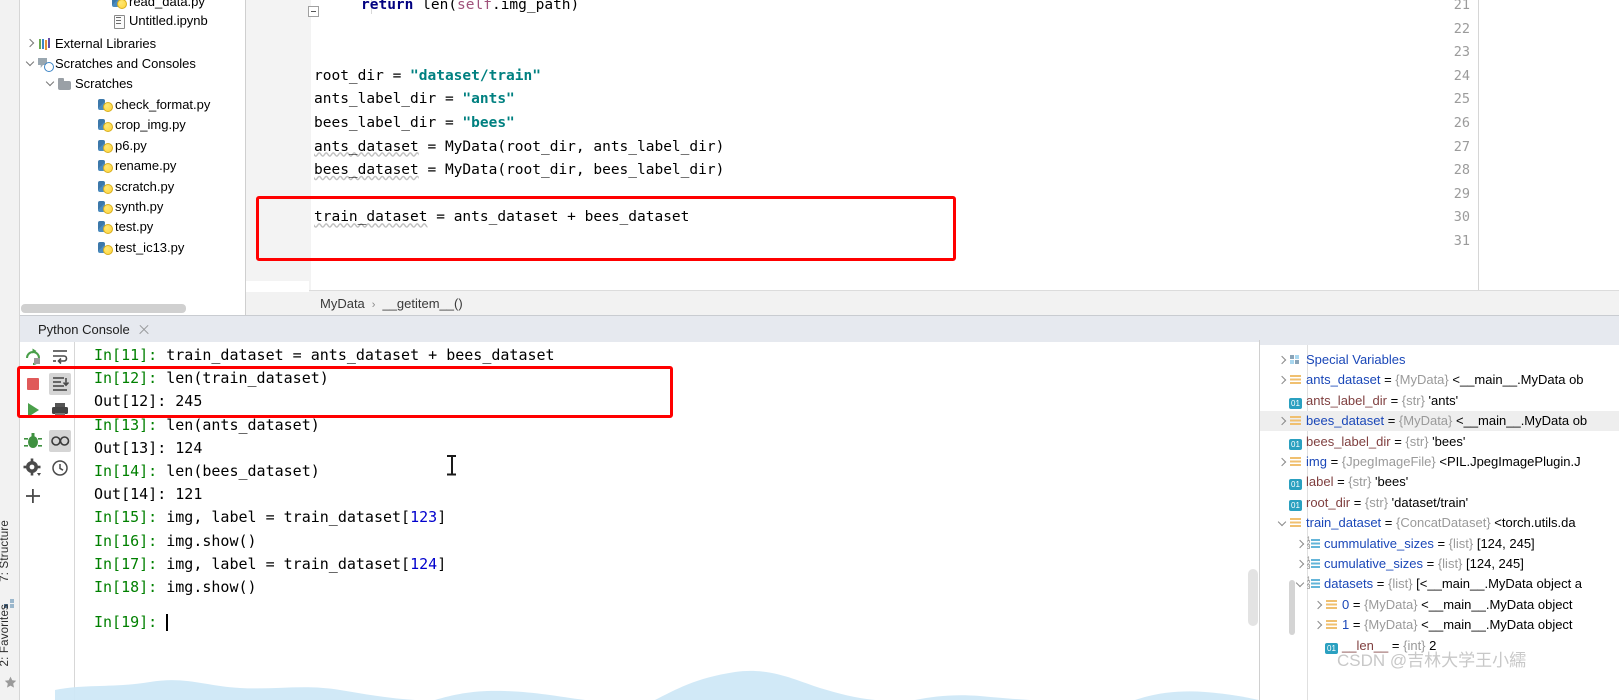 This screenshot has height=700, width=1619. Describe the element at coordinates (33, 441) in the screenshot. I see `debug-icon` at that location.